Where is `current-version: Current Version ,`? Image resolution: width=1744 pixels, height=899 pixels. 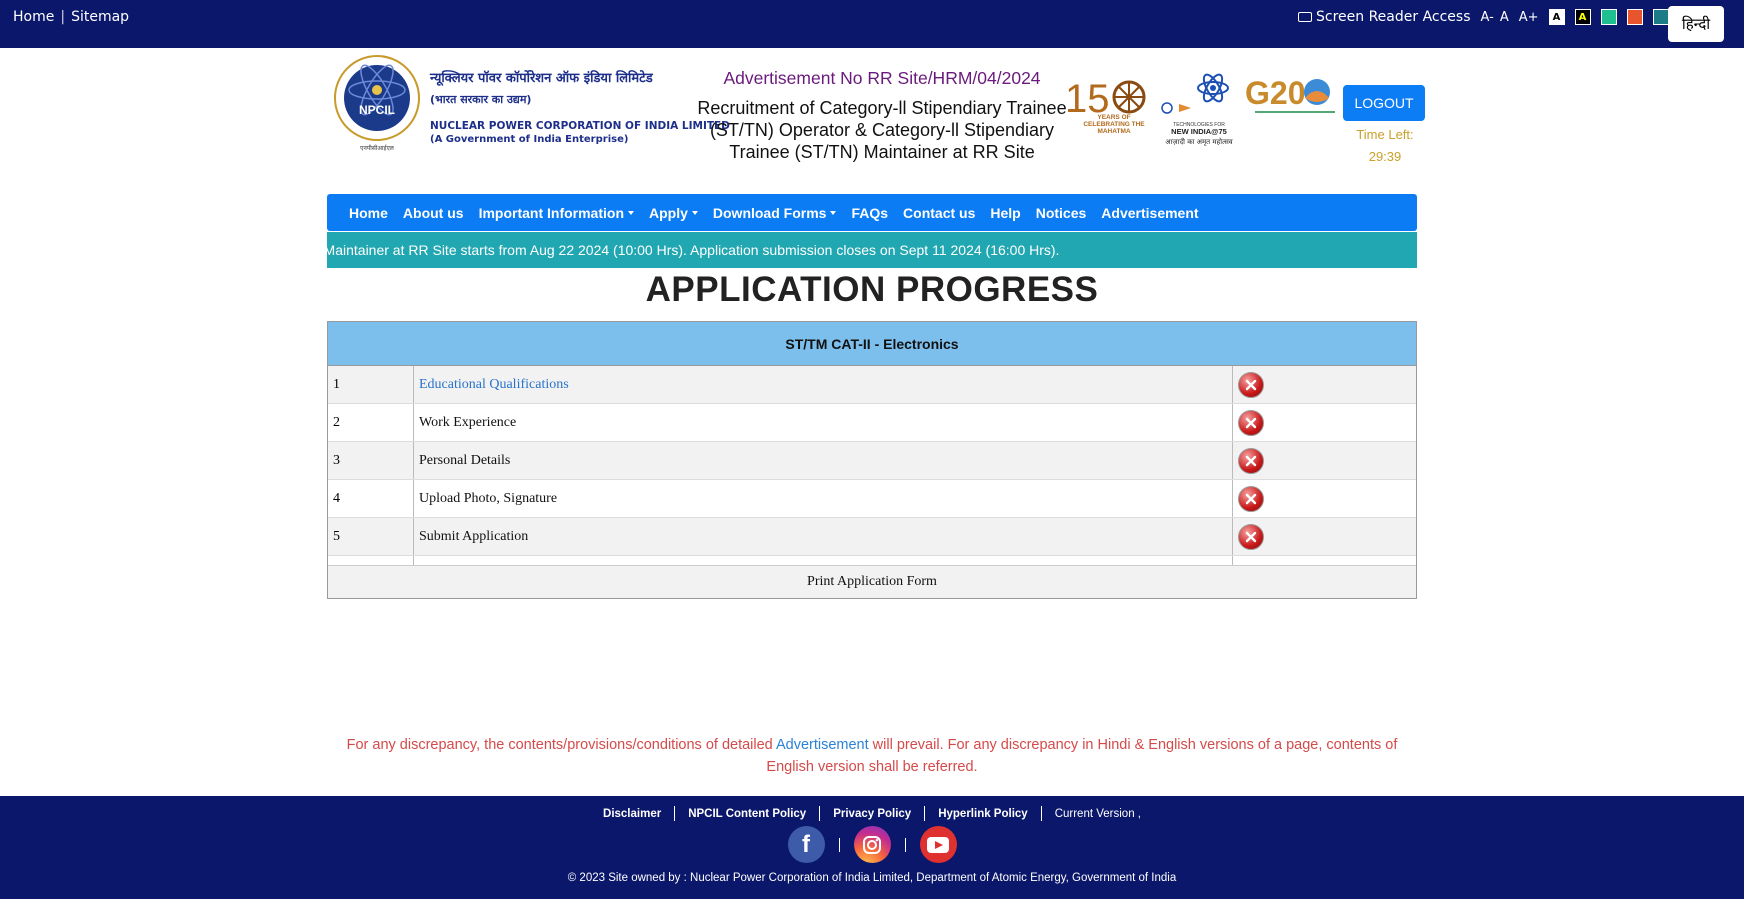
current-version: Current Version , is located at coordinates (1097, 813).